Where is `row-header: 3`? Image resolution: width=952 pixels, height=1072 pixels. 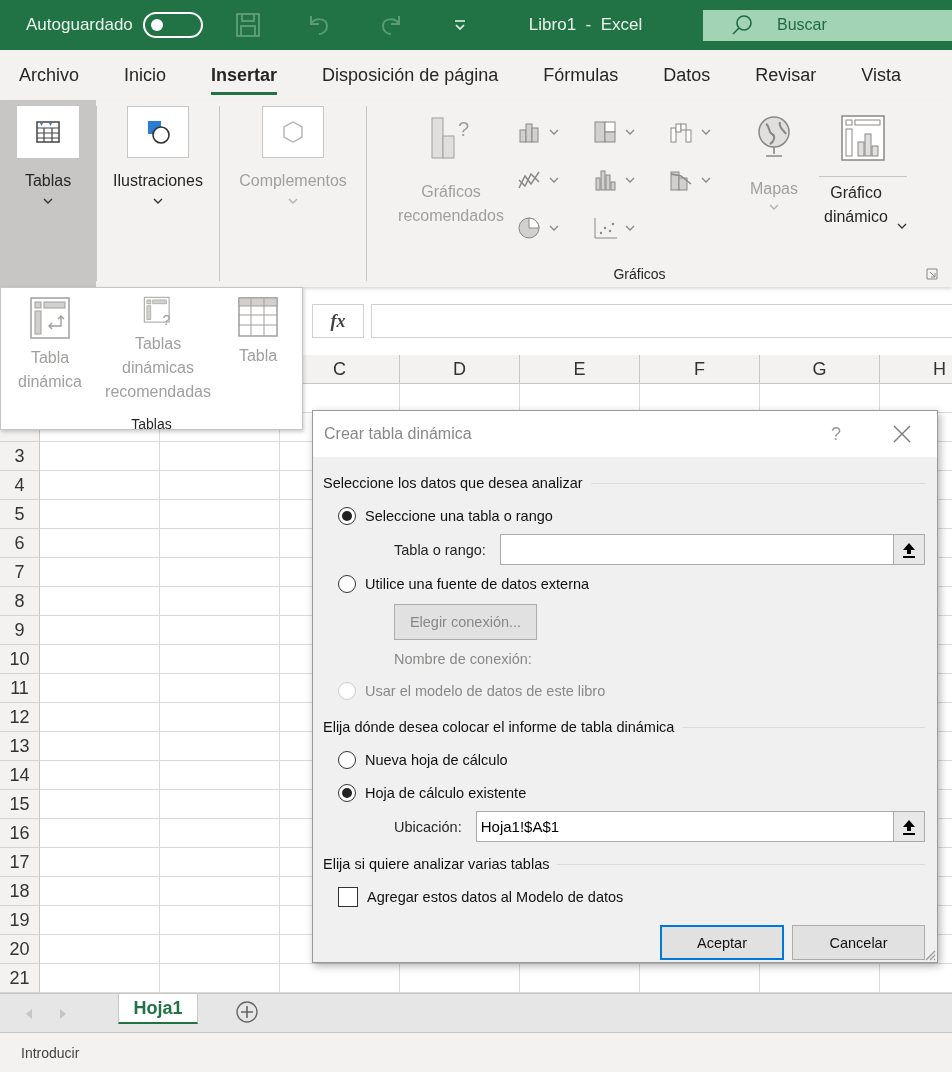 row-header: 3 is located at coordinates (20, 456).